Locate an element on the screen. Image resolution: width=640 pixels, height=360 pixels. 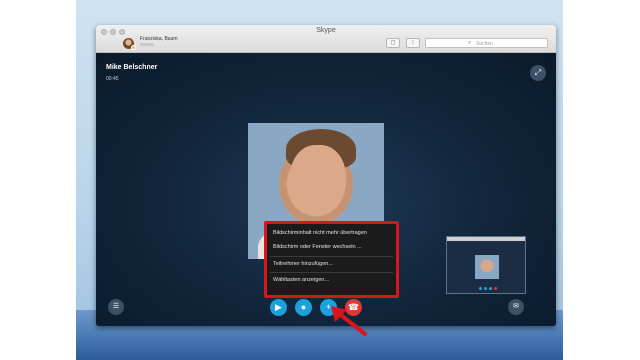
presence-status-icon is located at coordinates (133, 47).